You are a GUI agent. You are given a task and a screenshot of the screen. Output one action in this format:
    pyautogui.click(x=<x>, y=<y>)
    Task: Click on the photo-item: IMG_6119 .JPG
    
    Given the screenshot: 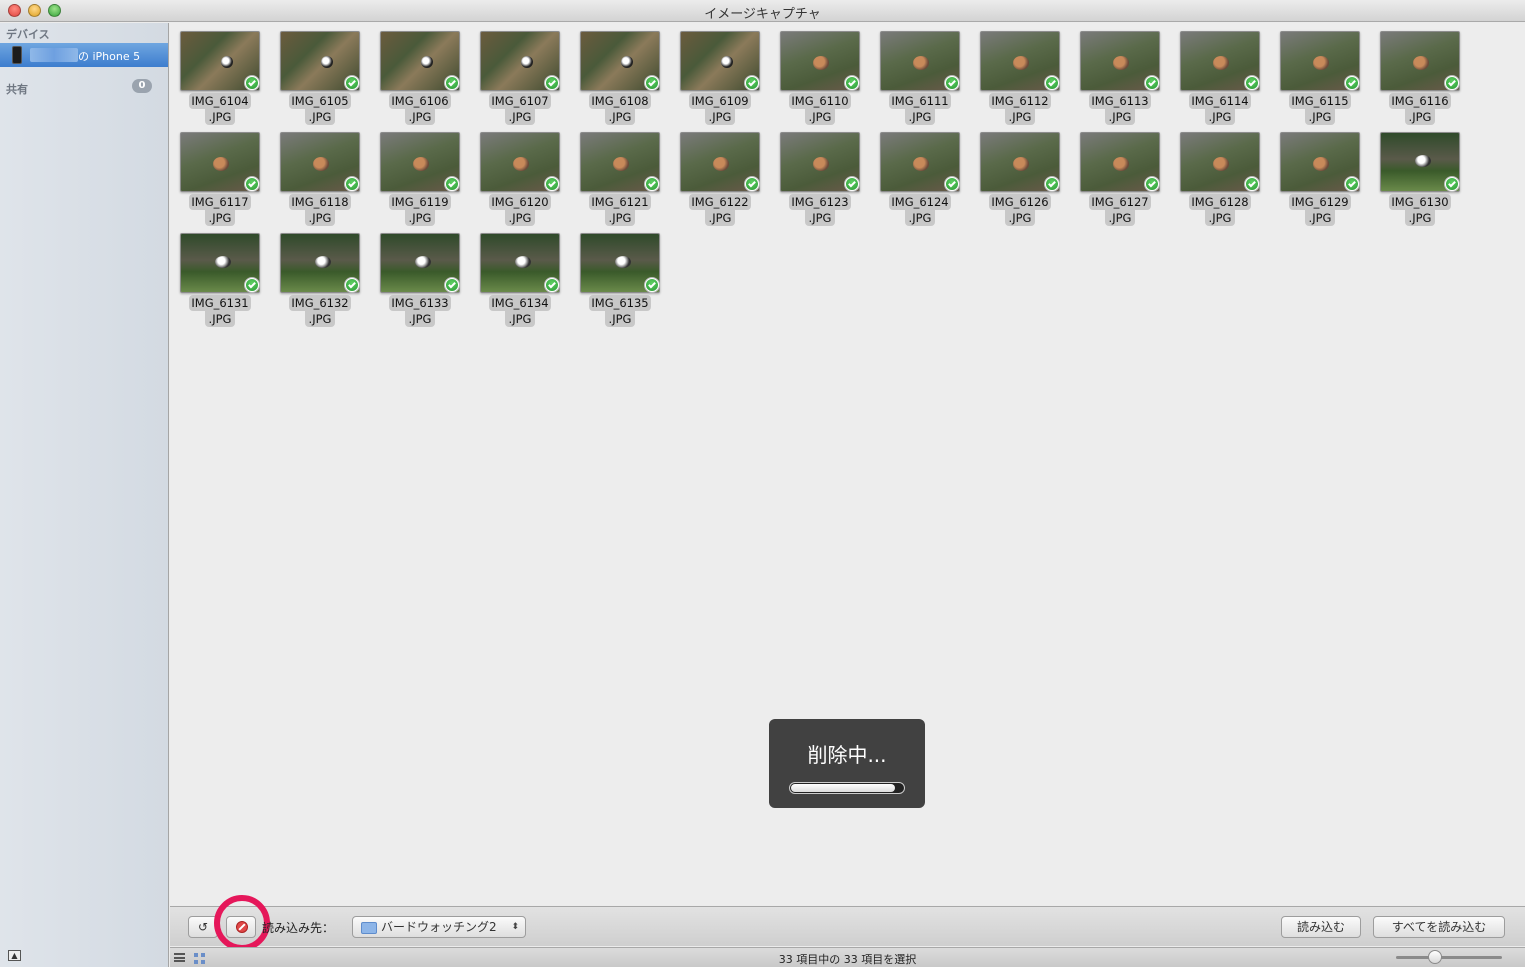 What is the action you would take?
    pyautogui.click(x=420, y=179)
    